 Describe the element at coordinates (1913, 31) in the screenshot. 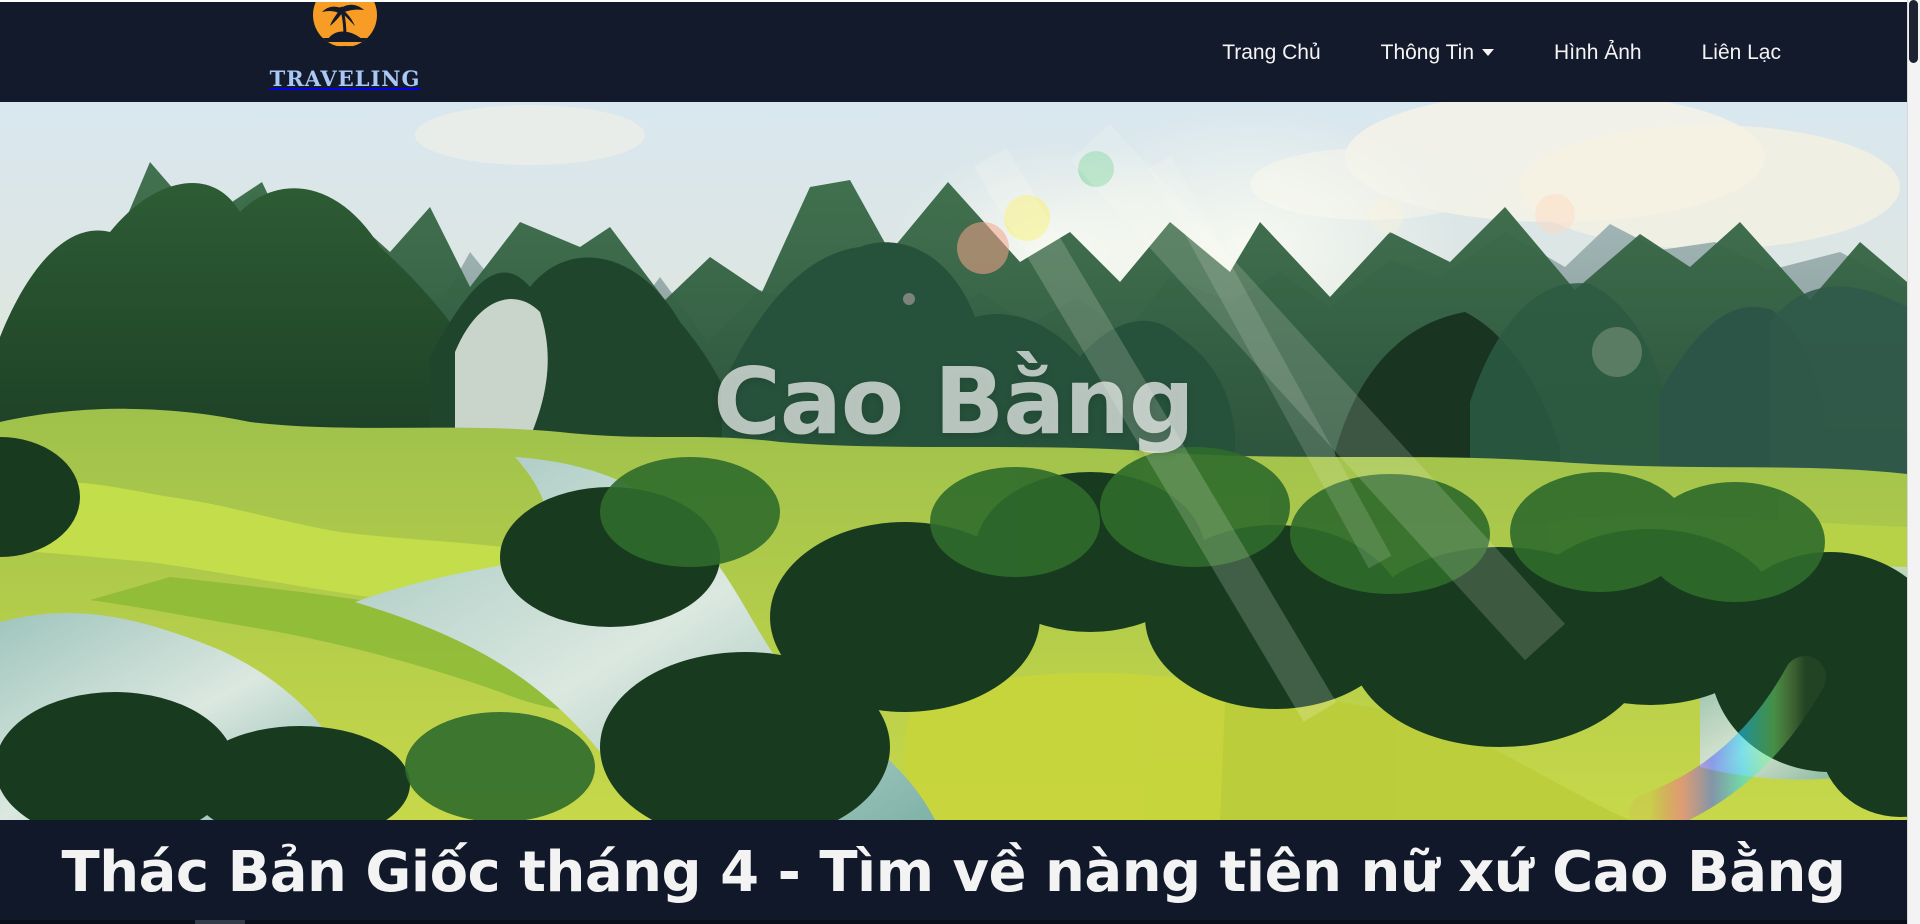

I see `scrollbar-thumb` at that location.